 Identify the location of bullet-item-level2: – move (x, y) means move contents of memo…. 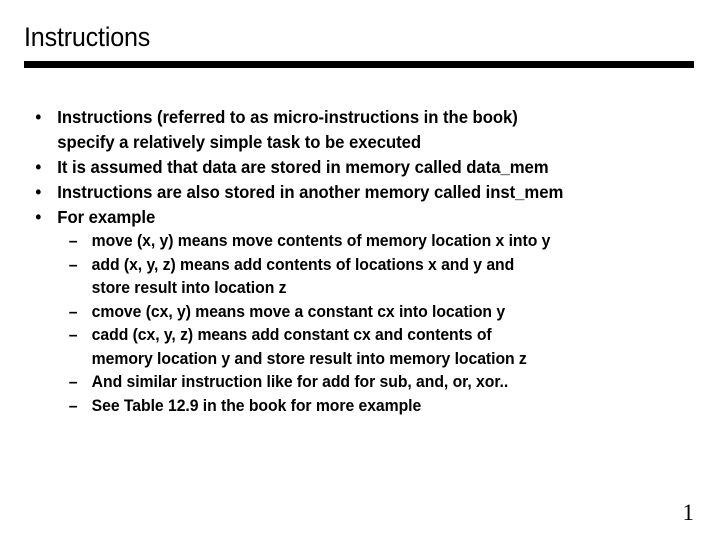
(344, 242).